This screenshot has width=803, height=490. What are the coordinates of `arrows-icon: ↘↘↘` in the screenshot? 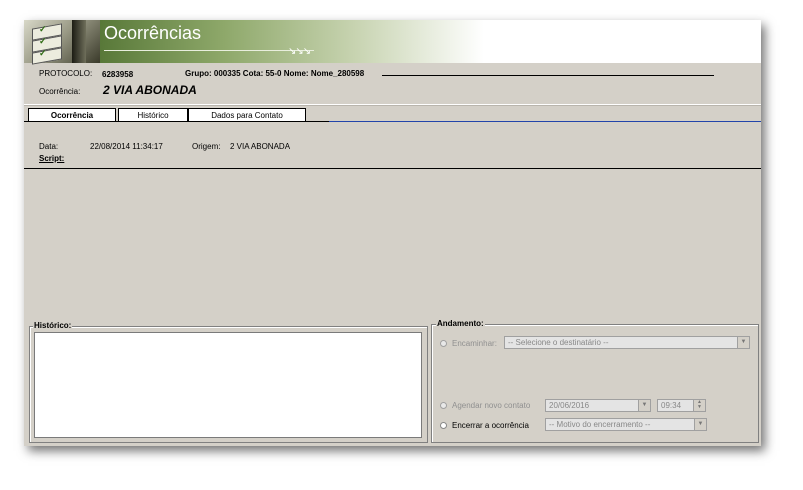 It's located at (299, 51).